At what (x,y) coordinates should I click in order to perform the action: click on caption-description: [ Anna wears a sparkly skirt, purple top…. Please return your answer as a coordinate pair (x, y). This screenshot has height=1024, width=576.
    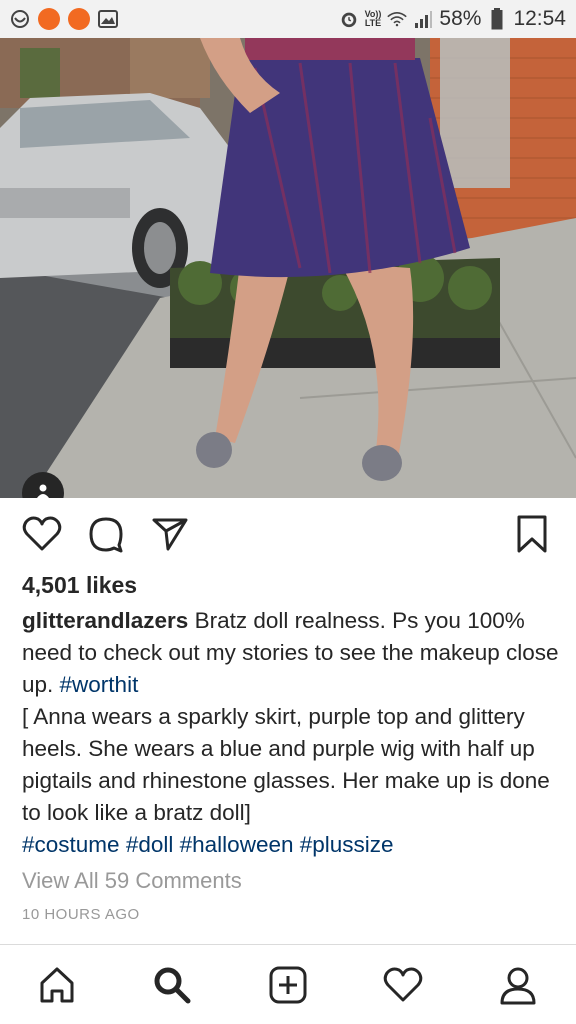
    Looking at the image, I should click on (286, 764).